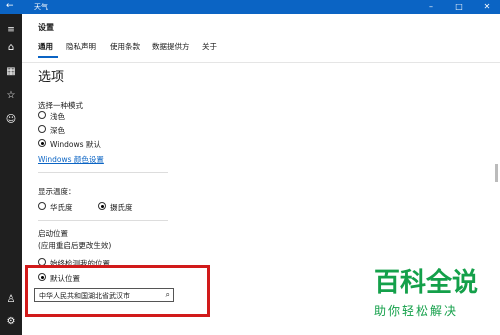 The image size is (500, 335). What do you see at coordinates (11, 96) in the screenshot?
I see `star-list-icon: ☆` at bounding box center [11, 96].